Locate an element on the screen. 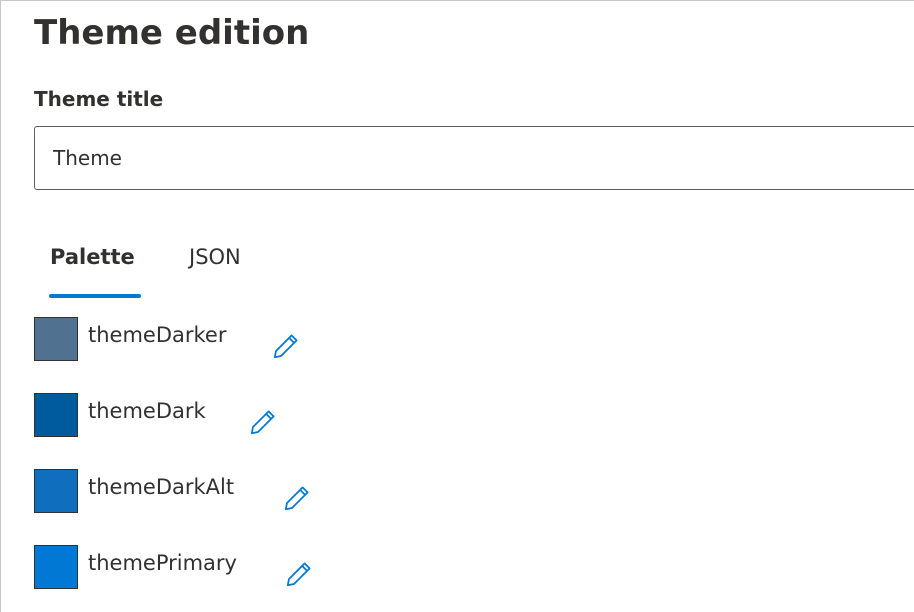  page-title: Theme edition is located at coordinates (172, 33).